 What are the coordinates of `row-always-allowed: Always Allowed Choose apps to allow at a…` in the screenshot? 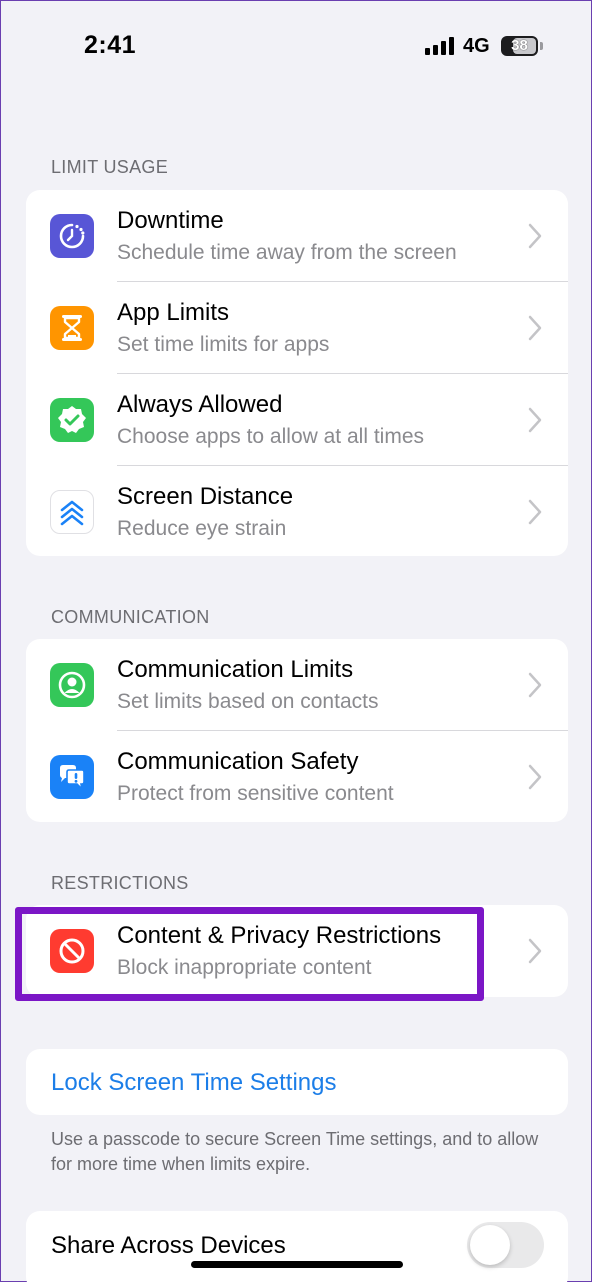 It's located at (297, 420).